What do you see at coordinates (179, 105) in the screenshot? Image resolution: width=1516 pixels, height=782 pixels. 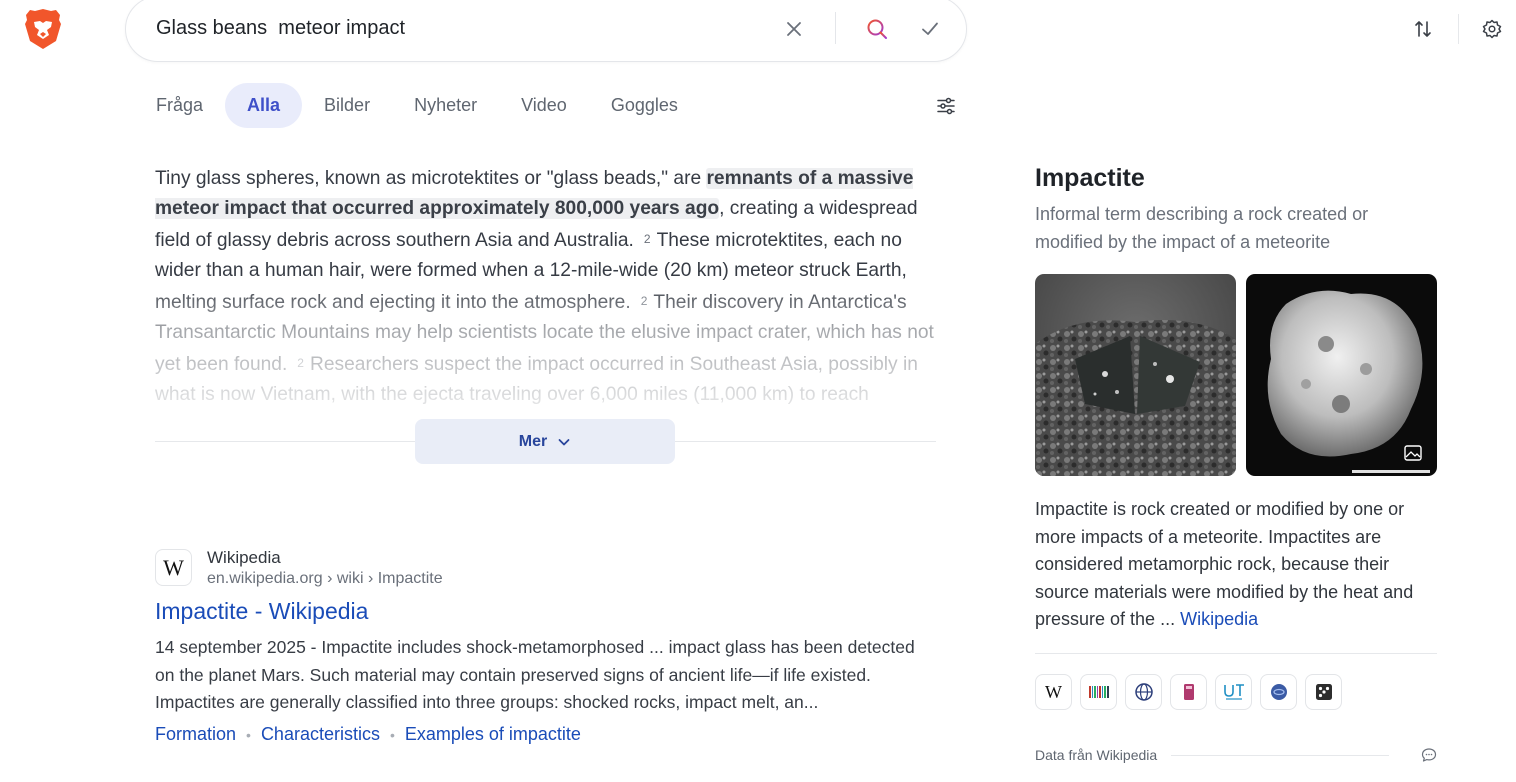 I see `tab-fraga: Fråga` at bounding box center [179, 105].